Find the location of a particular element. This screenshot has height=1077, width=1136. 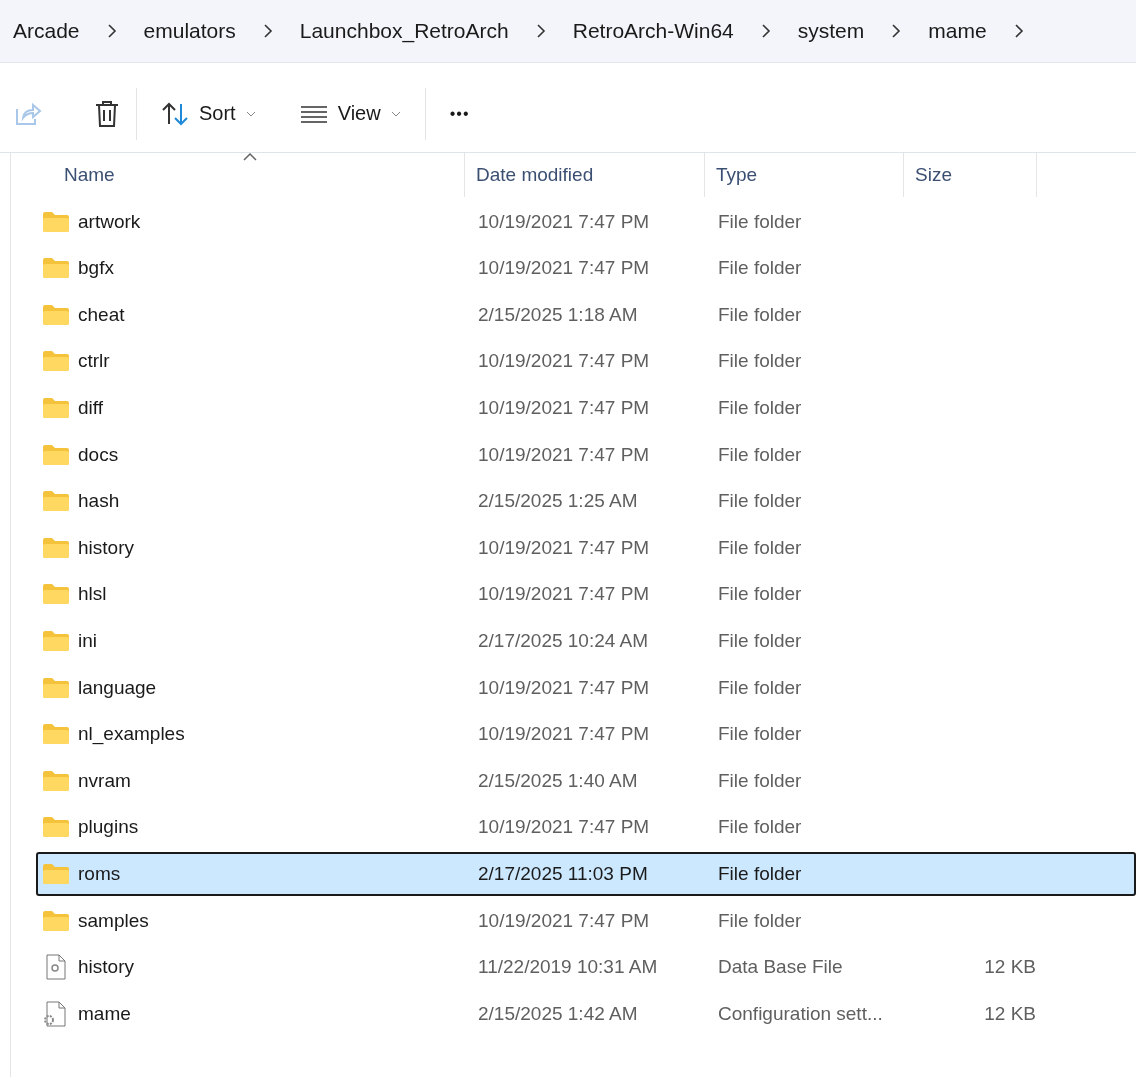

more-button: ••• is located at coordinates (459, 113).